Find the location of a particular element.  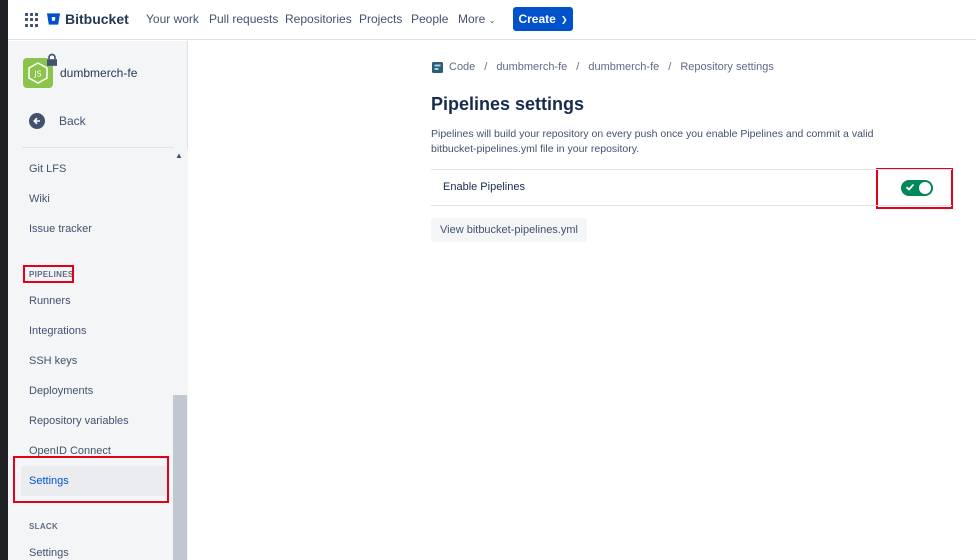

sidebar-item-wiki: Wiki is located at coordinates (39, 199).